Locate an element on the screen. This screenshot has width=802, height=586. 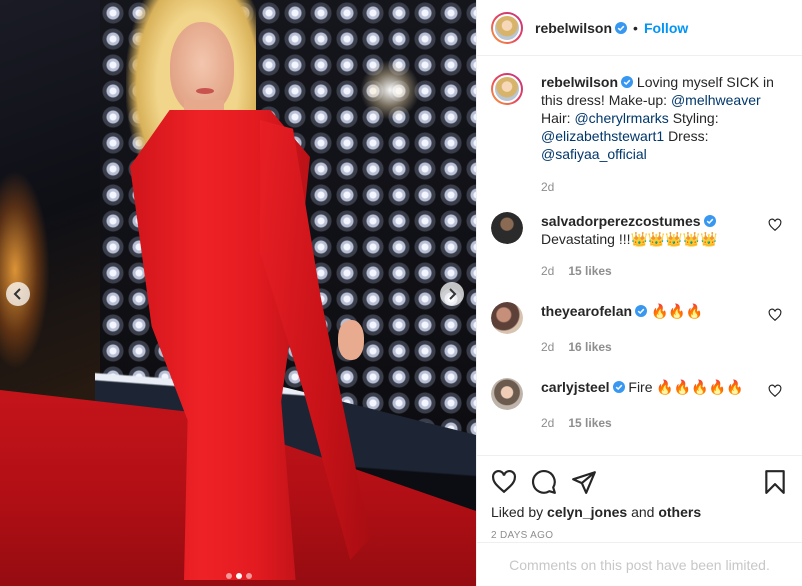
liked-by-others: others is located at coordinates (679, 512).